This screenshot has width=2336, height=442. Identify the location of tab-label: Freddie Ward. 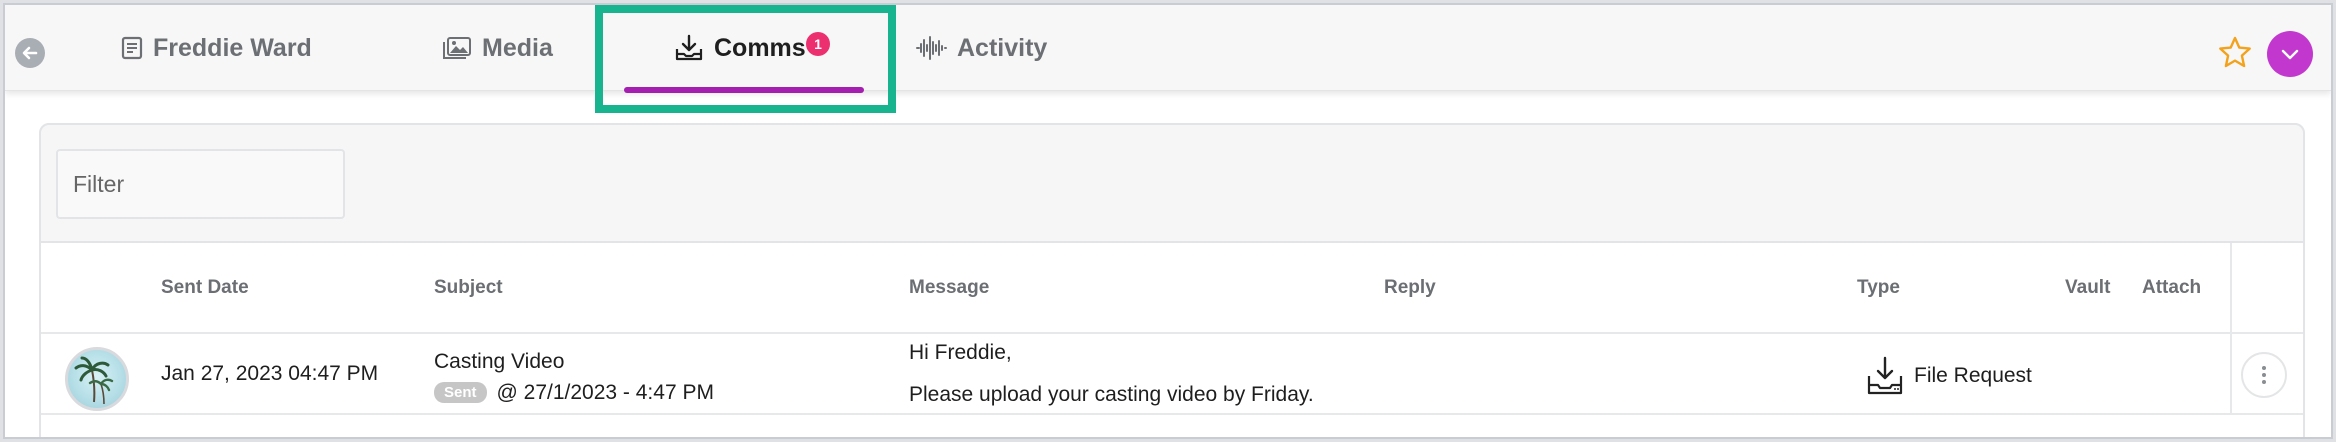
(232, 47).